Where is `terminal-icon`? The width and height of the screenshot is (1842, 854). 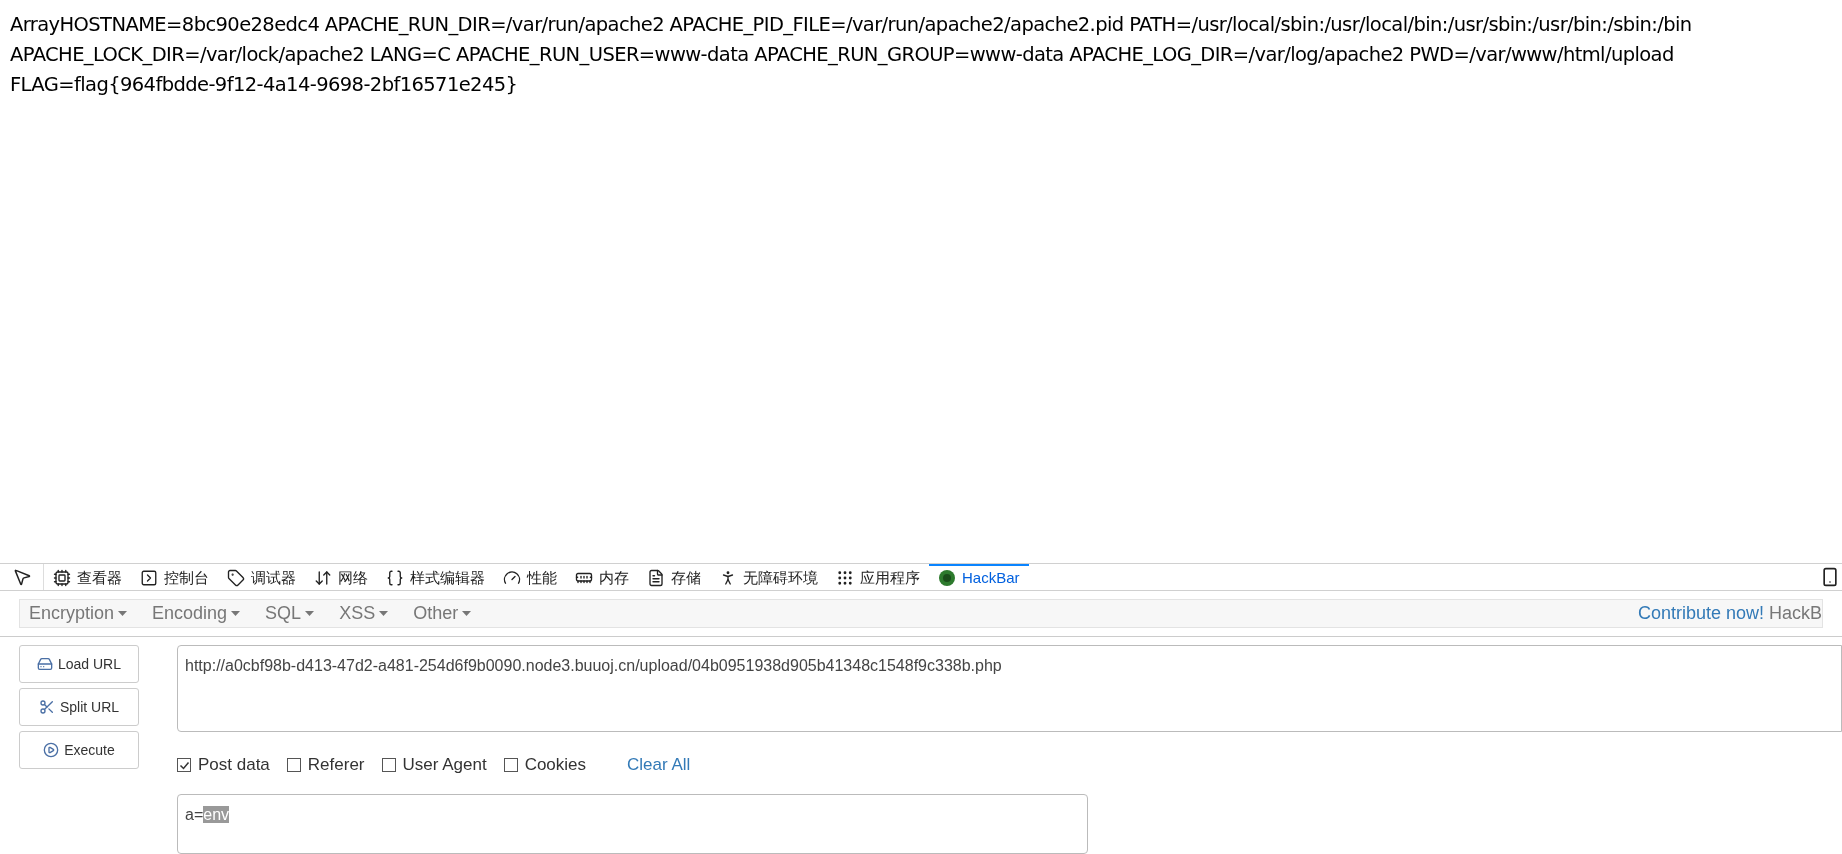
terminal-icon is located at coordinates (149, 577).